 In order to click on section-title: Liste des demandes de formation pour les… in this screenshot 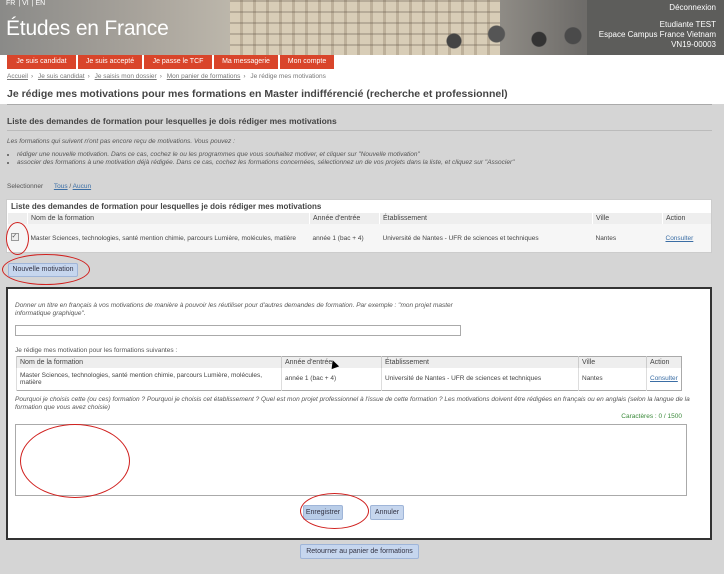, I will do `click(172, 121)`.